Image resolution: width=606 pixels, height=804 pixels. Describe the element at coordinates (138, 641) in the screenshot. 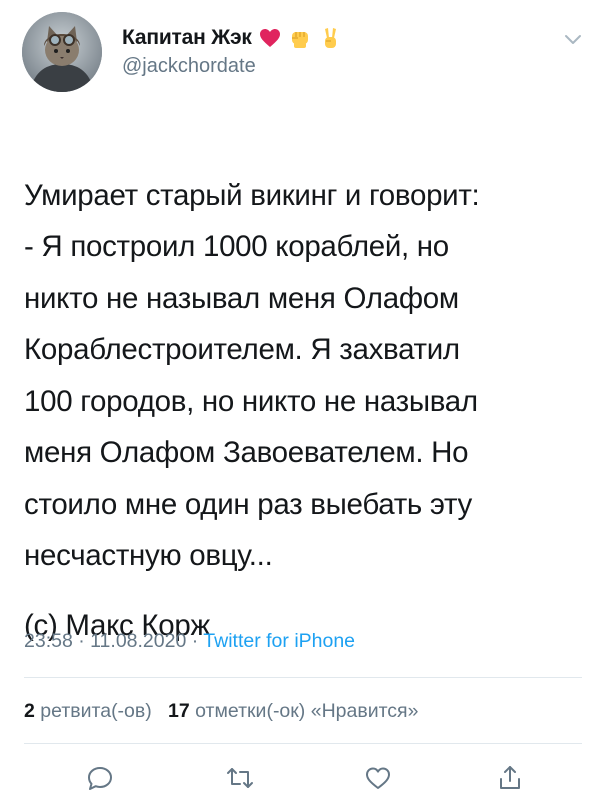

I see `tweet-date: 11.08.2020` at that location.